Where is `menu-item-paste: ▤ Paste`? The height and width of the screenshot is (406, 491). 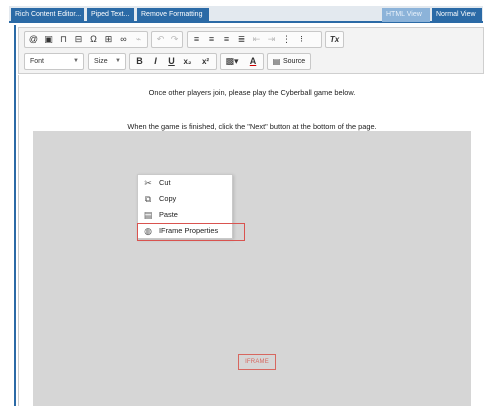
menu-item-paste: ▤ Paste is located at coordinates (186, 216).